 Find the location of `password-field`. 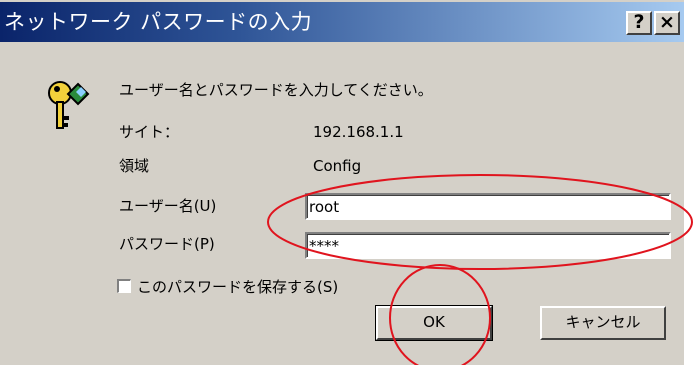

password-field is located at coordinates (488, 245).